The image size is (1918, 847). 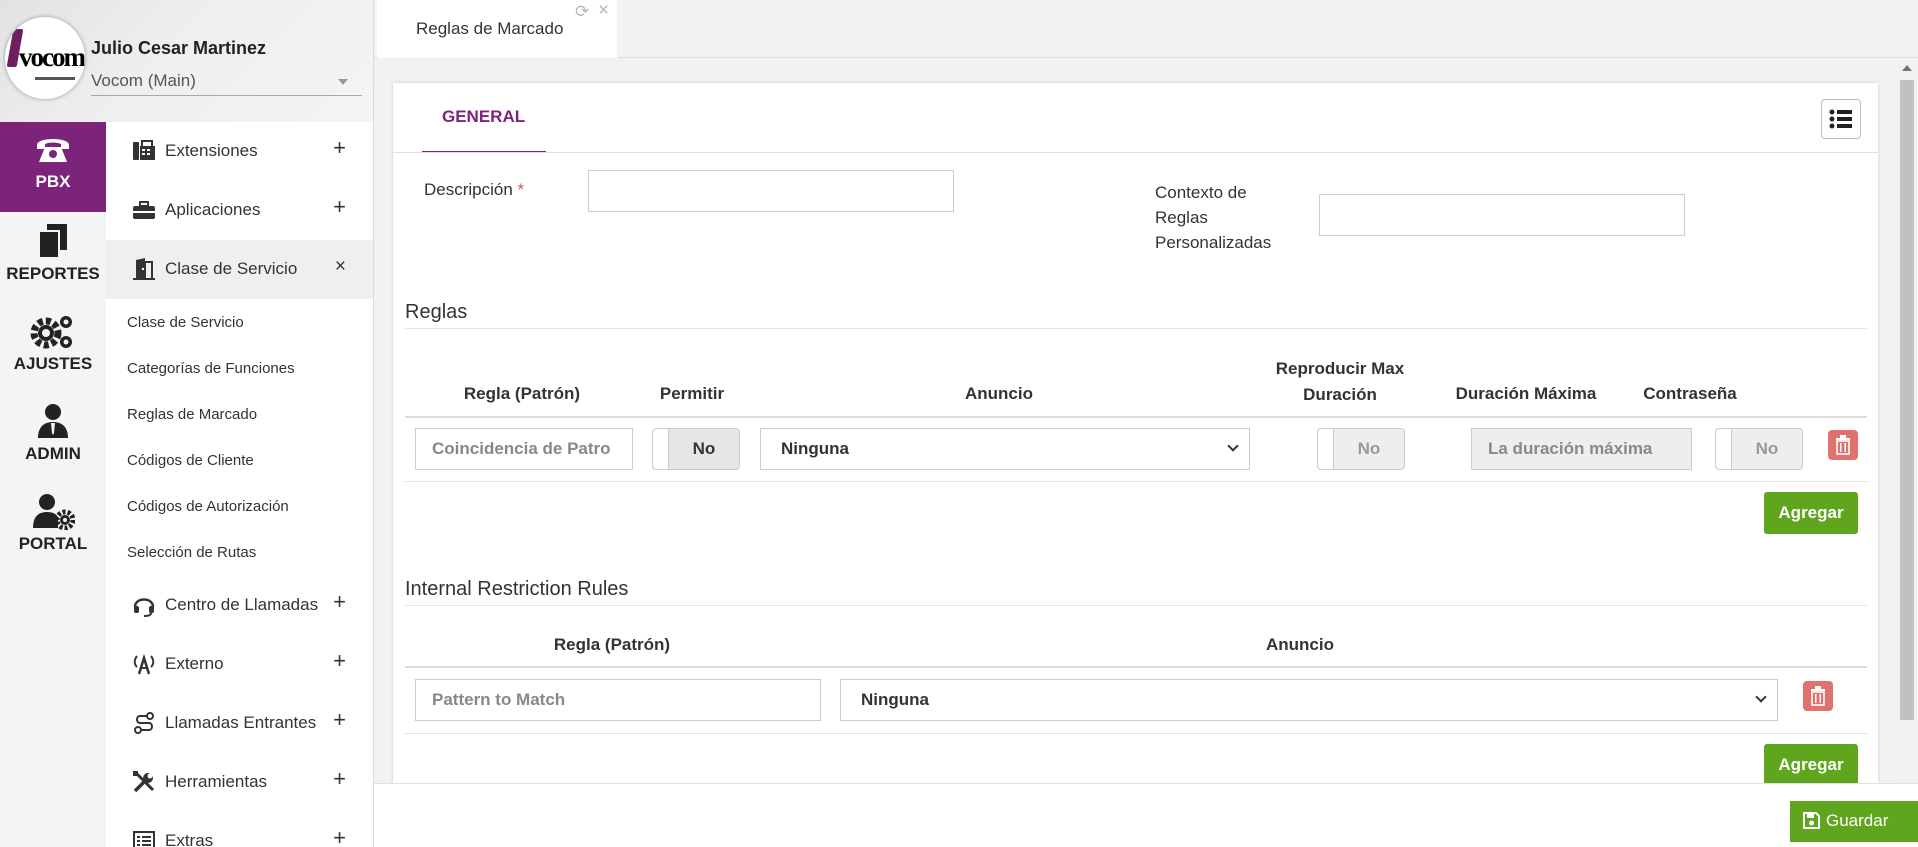 I want to click on header-duracion: Duración Máxima, so click(x=1526, y=393).